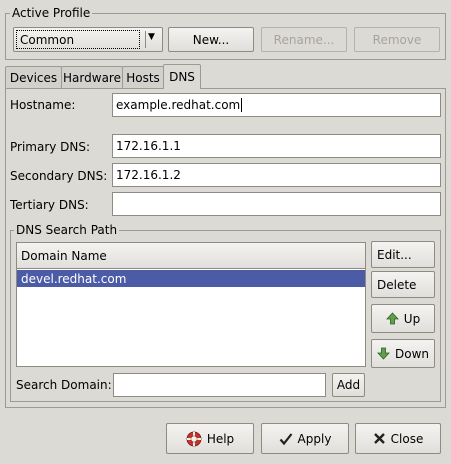  What do you see at coordinates (276, 105) in the screenshot?
I see `hostname-field: example.redhat.com` at bounding box center [276, 105].